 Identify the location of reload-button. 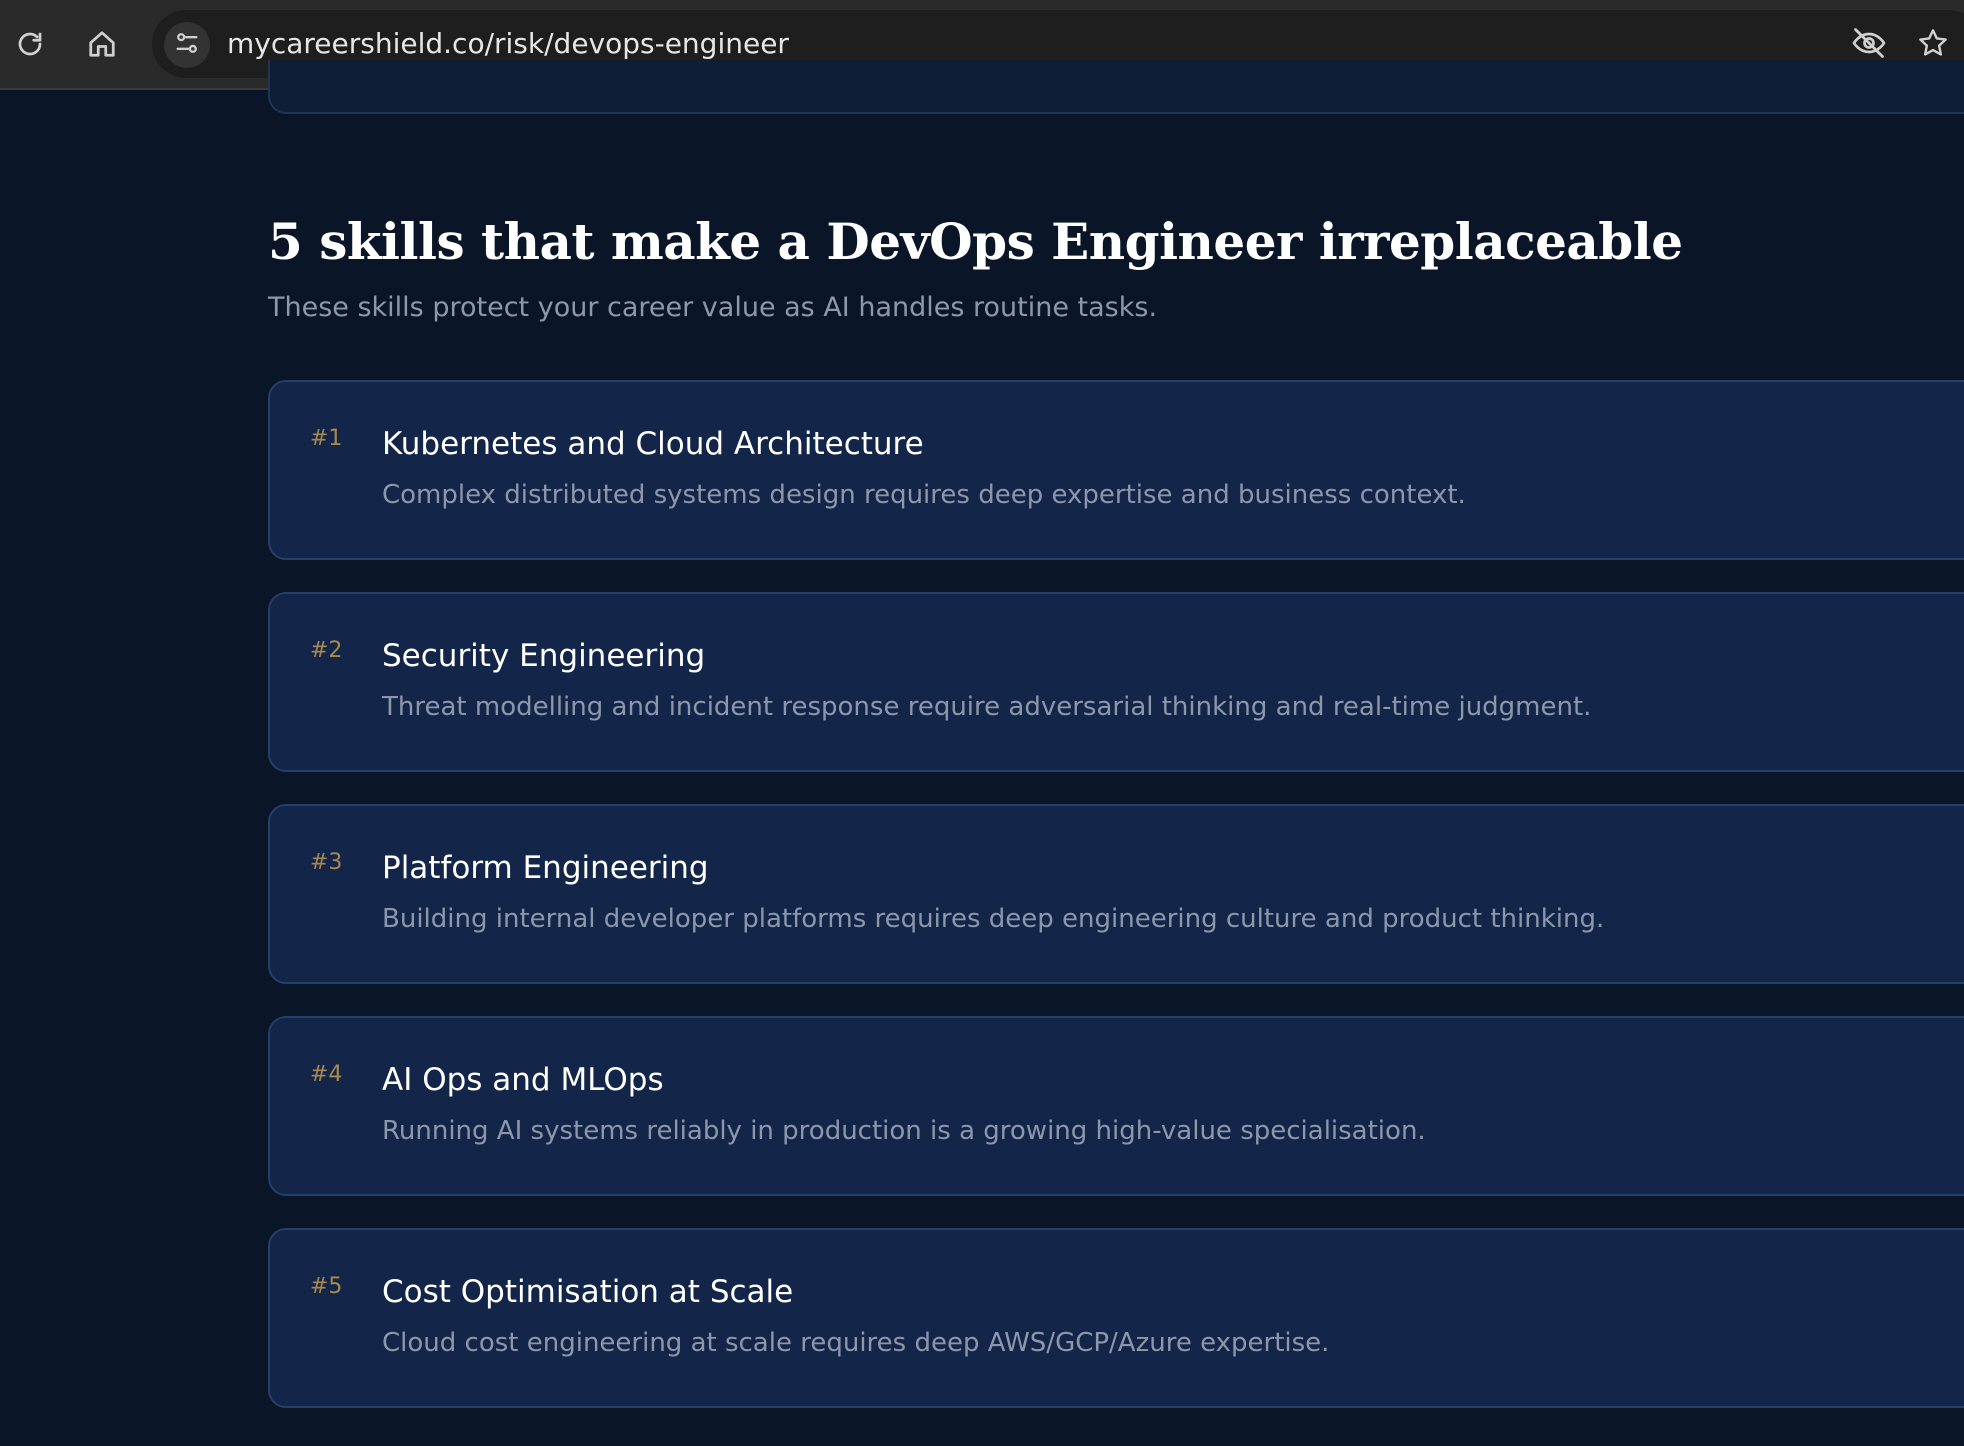
(30, 44).